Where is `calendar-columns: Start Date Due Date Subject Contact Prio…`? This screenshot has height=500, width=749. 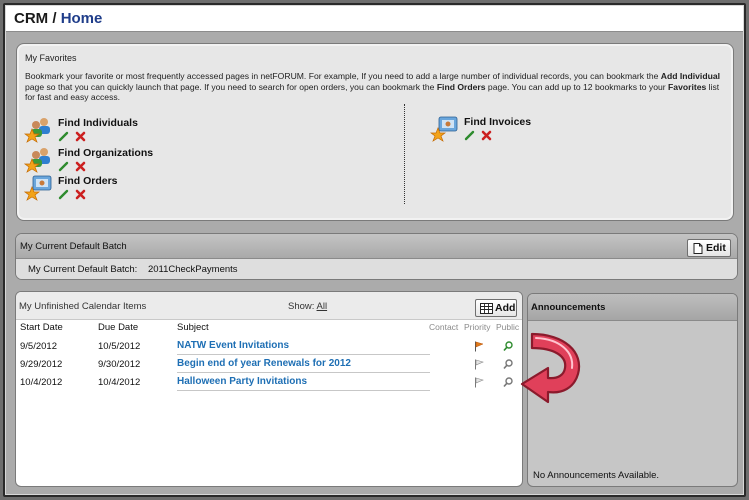 calendar-columns: Start Date Due Date Subject Contact Prio… is located at coordinates (269, 329).